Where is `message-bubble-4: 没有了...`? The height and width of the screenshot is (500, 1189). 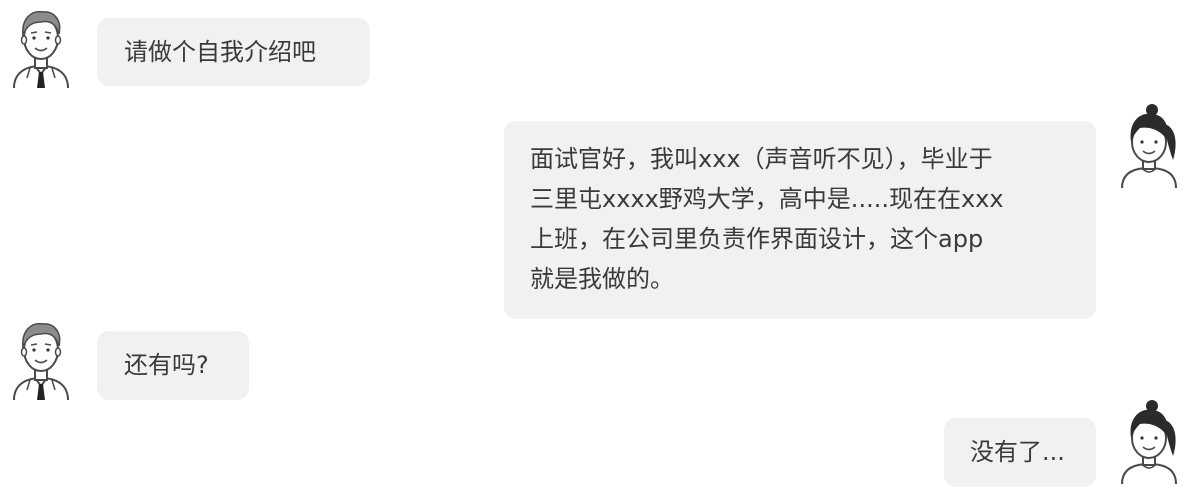
message-bubble-4: 没有了... is located at coordinates (1020, 452).